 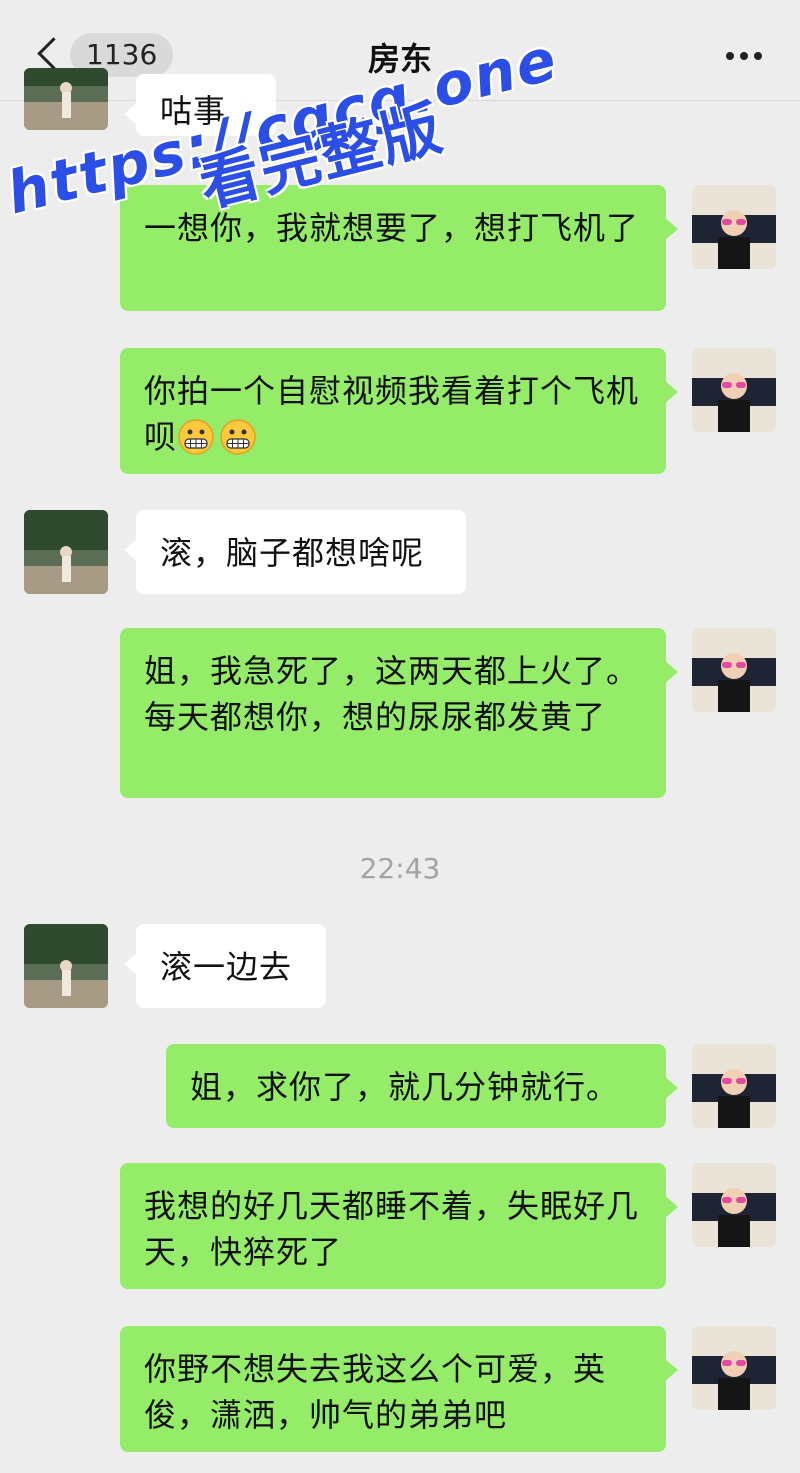 What do you see at coordinates (375, 1392) in the screenshot?
I see `message-text: 你野不想失去我这么个可爱，英俊，潇洒，帅气的弟弟吧` at bounding box center [375, 1392].